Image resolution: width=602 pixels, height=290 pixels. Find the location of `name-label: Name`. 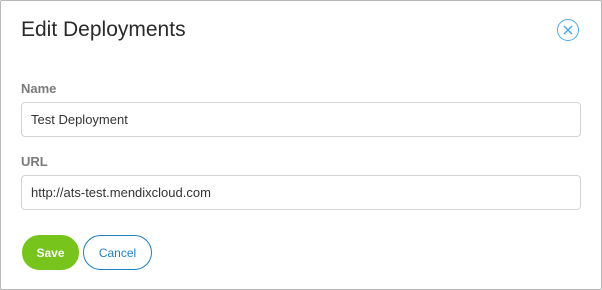

name-label: Name is located at coordinates (39, 88).